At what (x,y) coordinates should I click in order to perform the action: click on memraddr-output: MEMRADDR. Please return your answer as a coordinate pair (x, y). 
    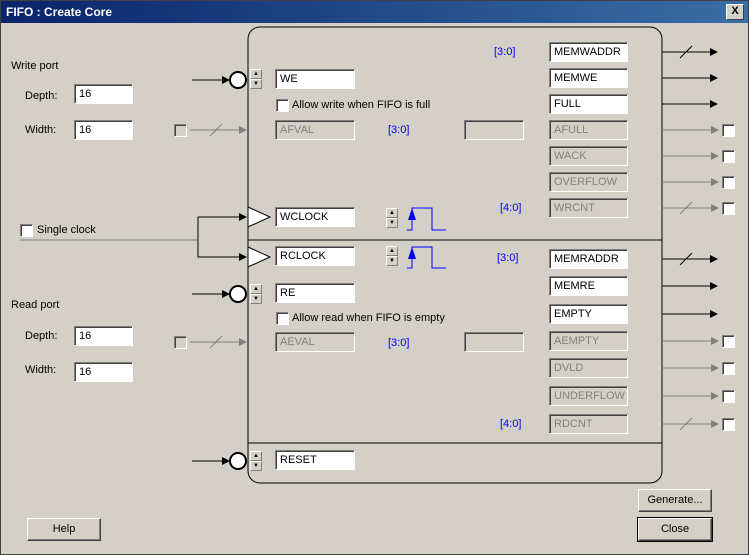
    Looking at the image, I should click on (588, 259).